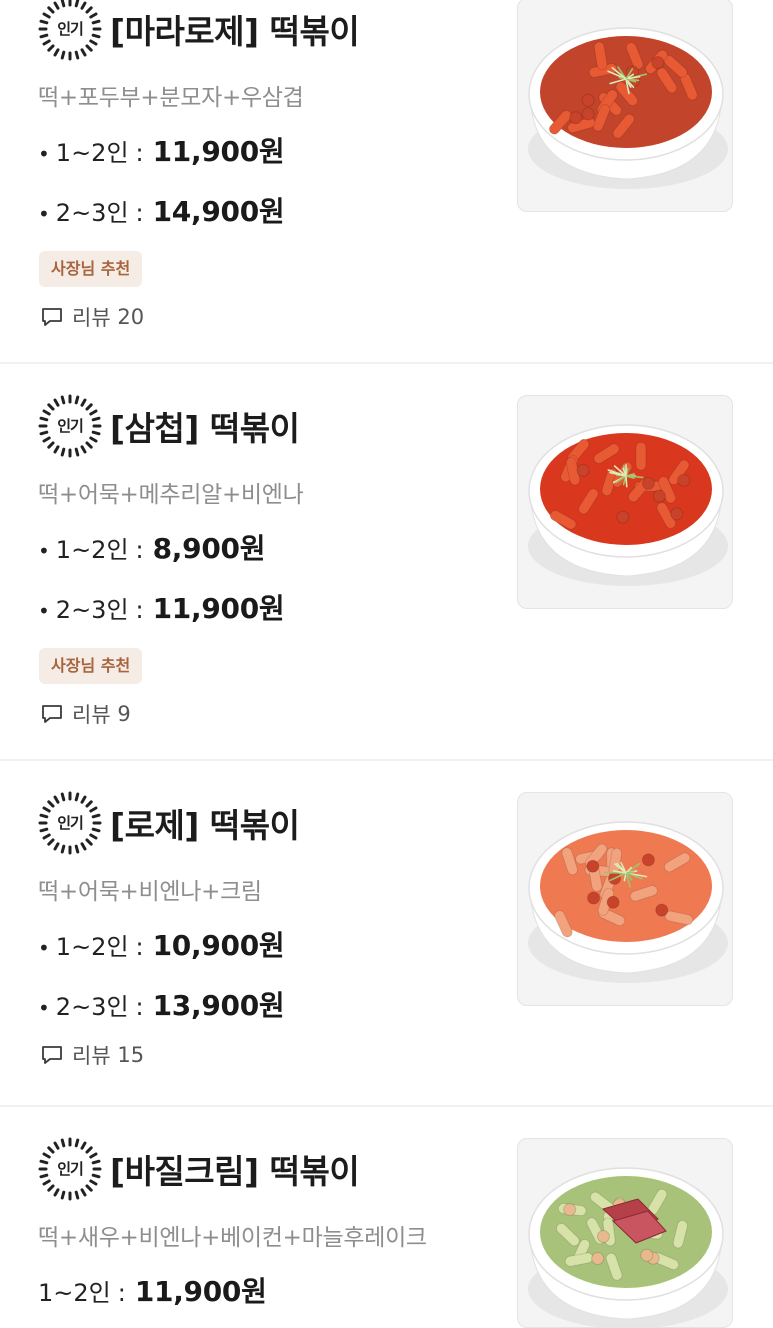  Describe the element at coordinates (219, 944) in the screenshot. I see `price: 10,900원` at that location.